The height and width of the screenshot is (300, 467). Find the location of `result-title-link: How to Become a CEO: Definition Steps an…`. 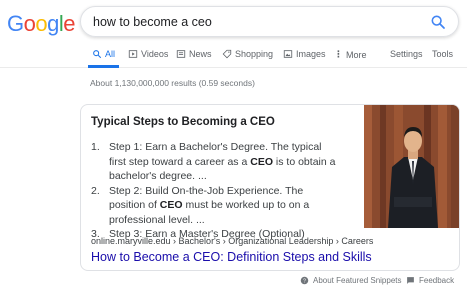

result-title-link: How to Become a CEO: Definition Steps an… is located at coordinates (231, 257).